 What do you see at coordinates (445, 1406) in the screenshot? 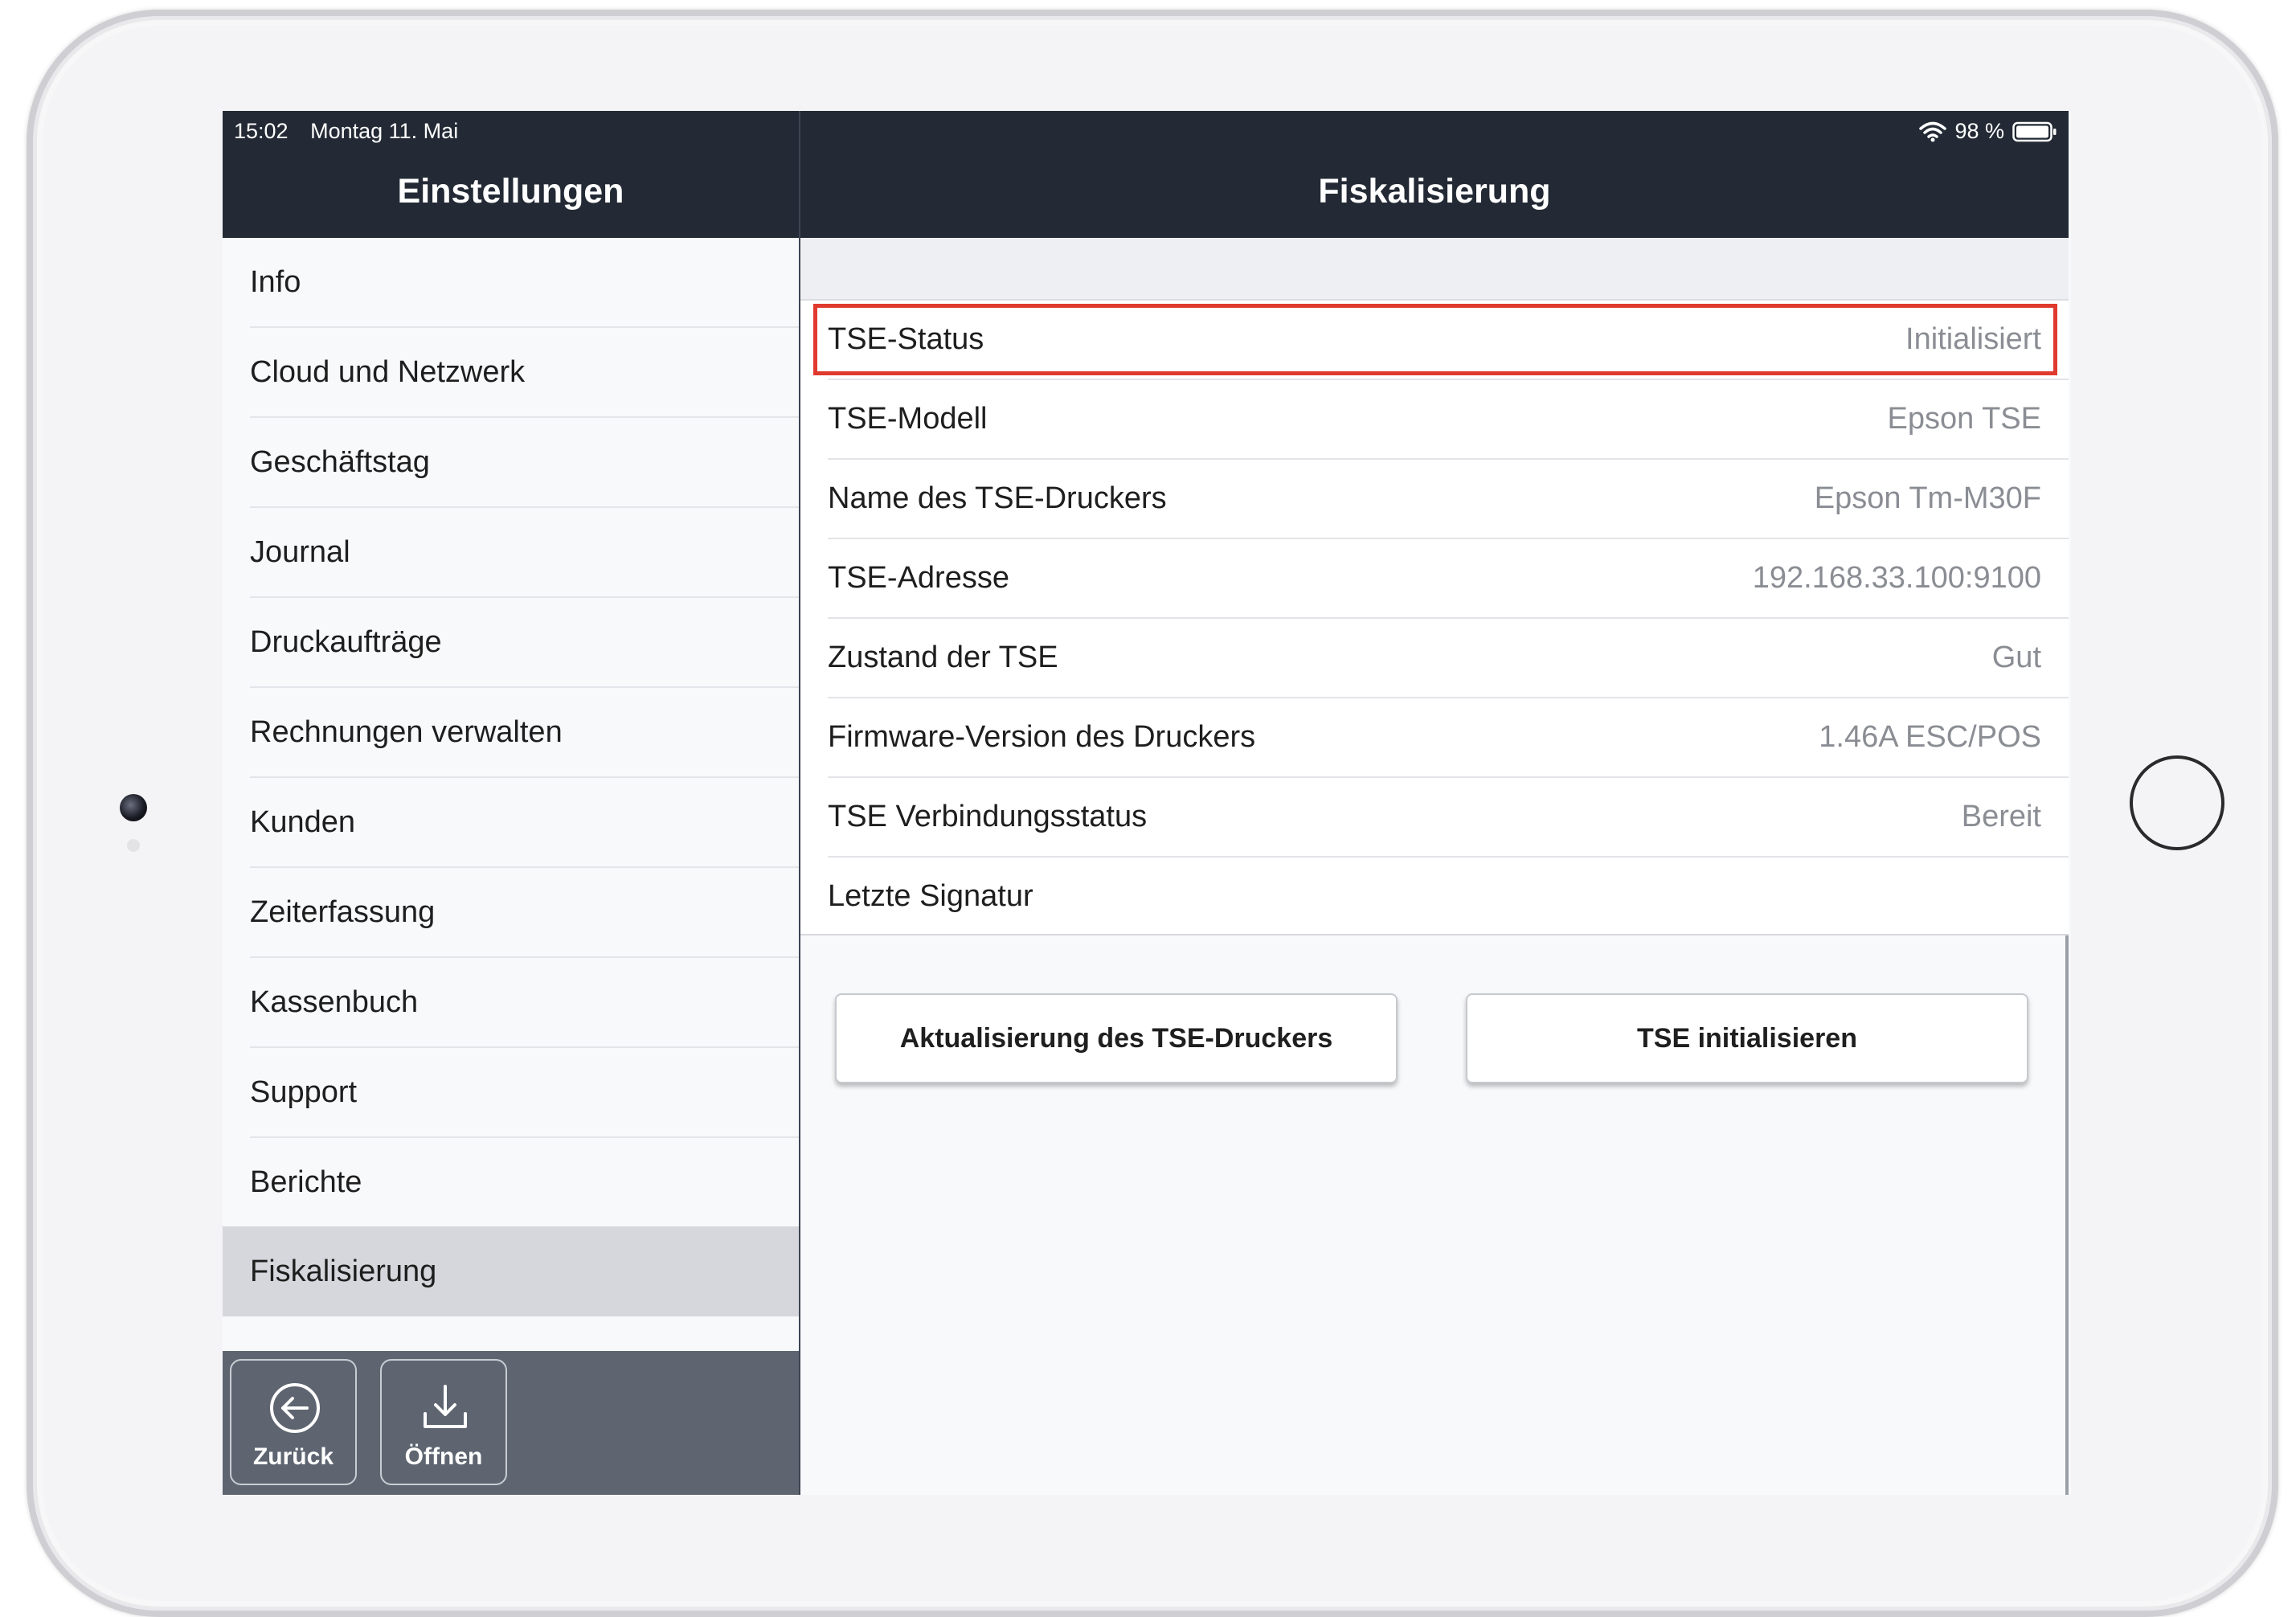
I see `download-icon` at bounding box center [445, 1406].